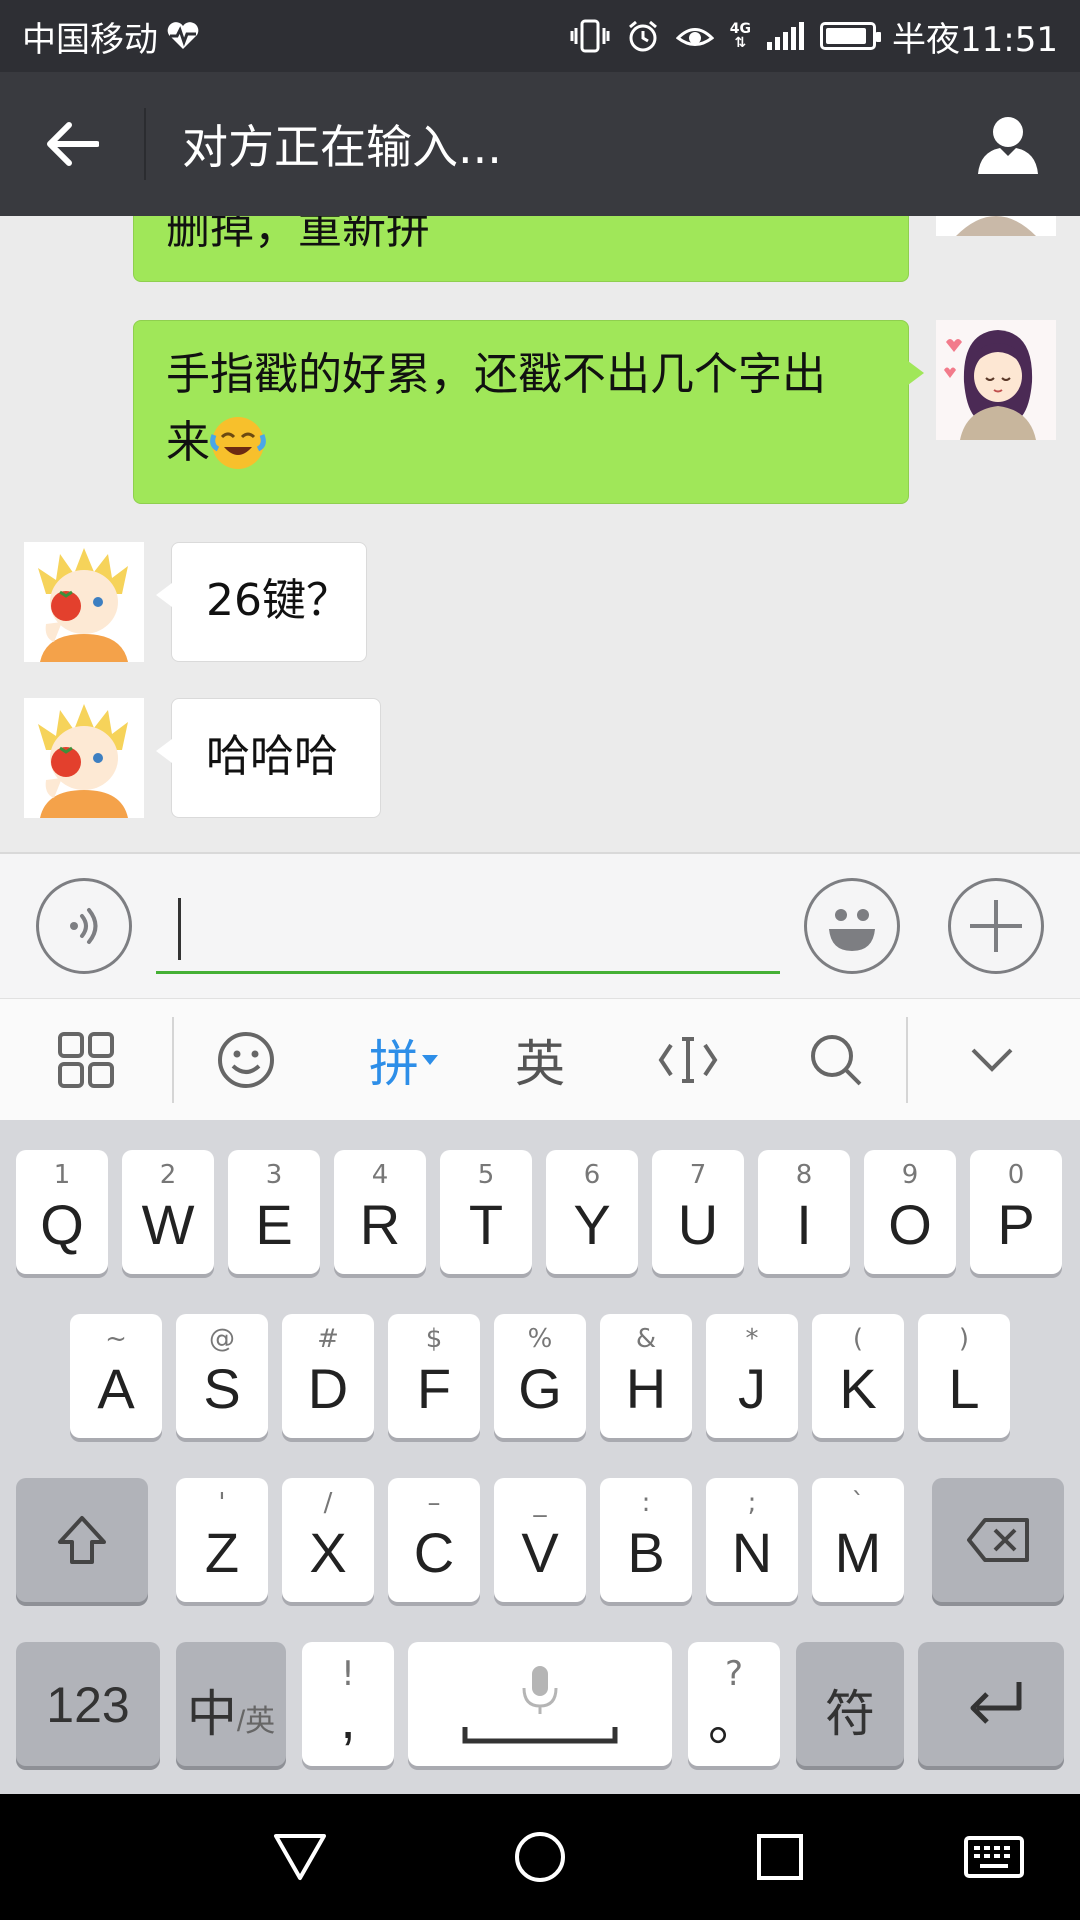 Image resolution: width=1080 pixels, height=1920 pixels. I want to click on space-key, so click(540, 1704).